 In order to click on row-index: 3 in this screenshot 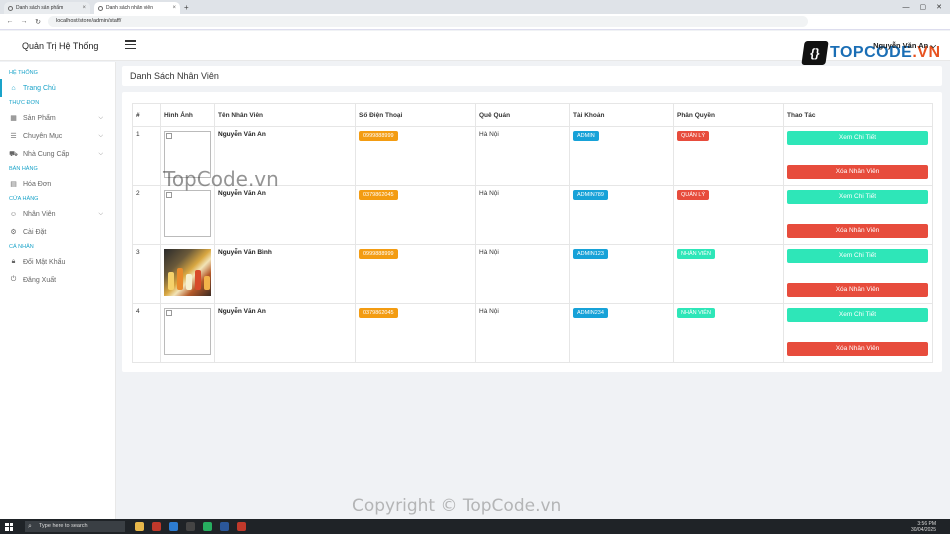, I will do `click(146, 274)`.